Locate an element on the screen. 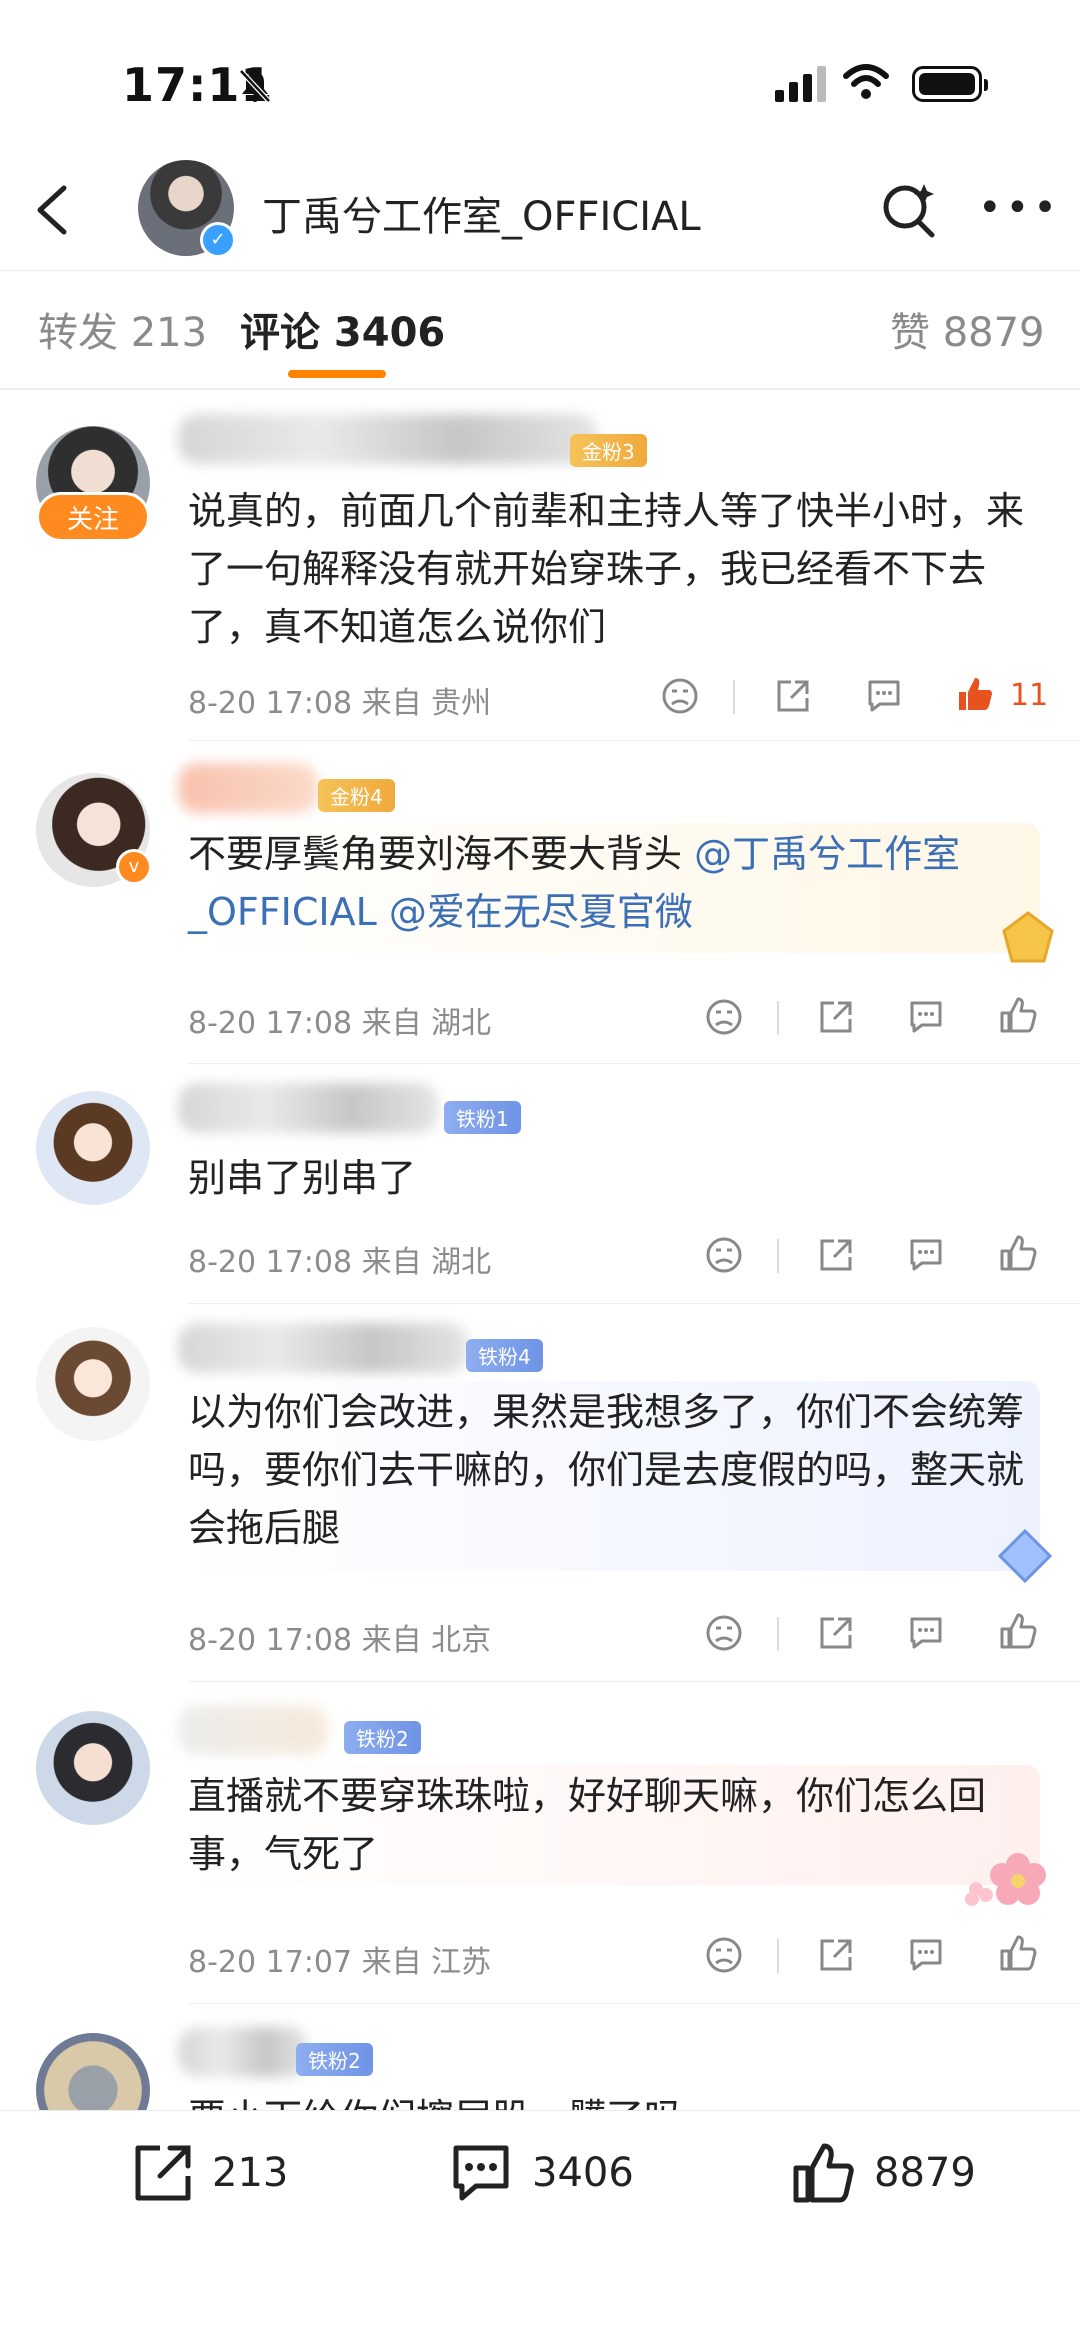  comment-text: 别串了别串了 is located at coordinates (302, 1178).